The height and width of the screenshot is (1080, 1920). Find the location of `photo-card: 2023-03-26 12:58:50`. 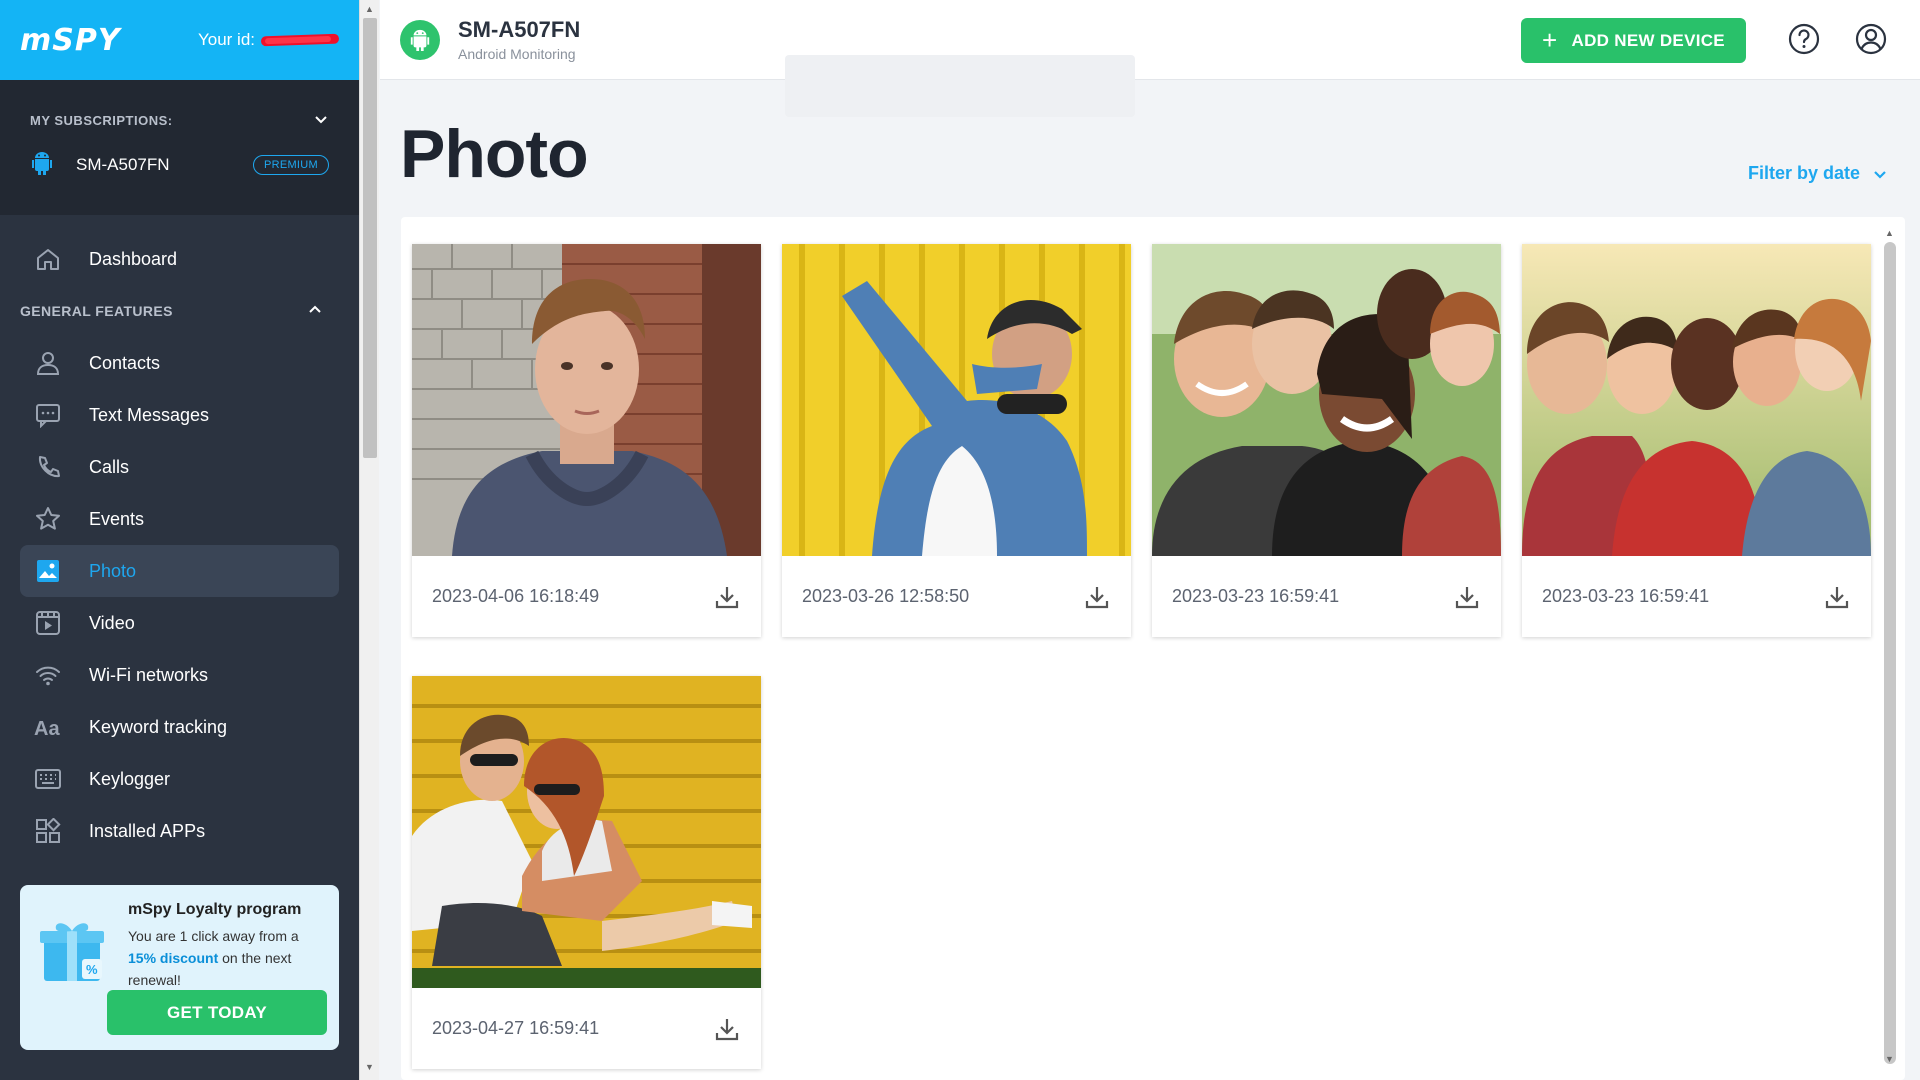

photo-card: 2023-03-26 12:58:50 is located at coordinates (956, 440).